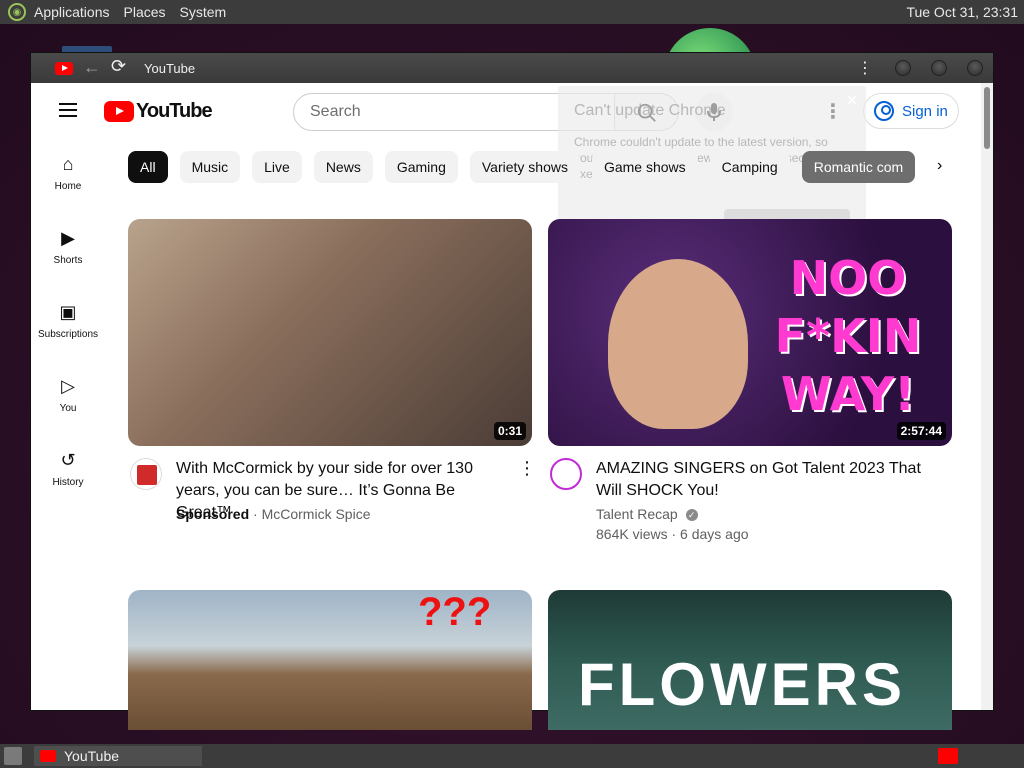 The height and width of the screenshot is (768, 1024). Describe the element at coordinates (343, 167) in the screenshot. I see `chip-news: News` at that location.